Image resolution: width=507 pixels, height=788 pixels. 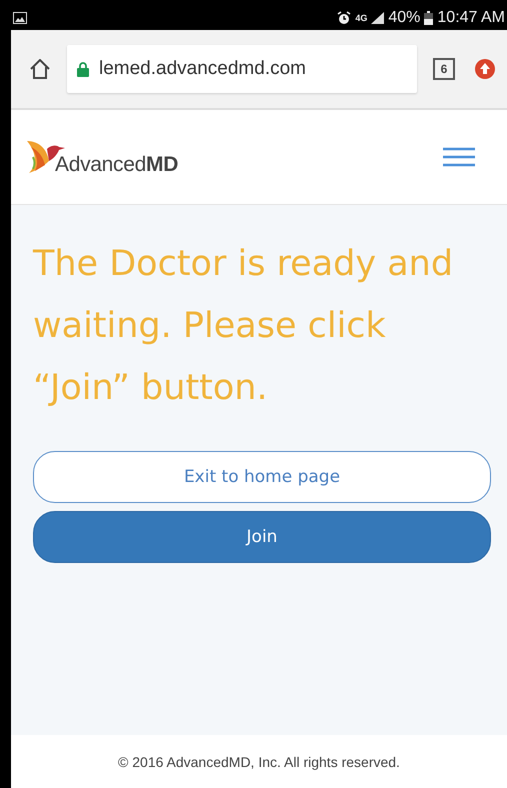 I want to click on network-type-label: 4G, so click(x=361, y=18).